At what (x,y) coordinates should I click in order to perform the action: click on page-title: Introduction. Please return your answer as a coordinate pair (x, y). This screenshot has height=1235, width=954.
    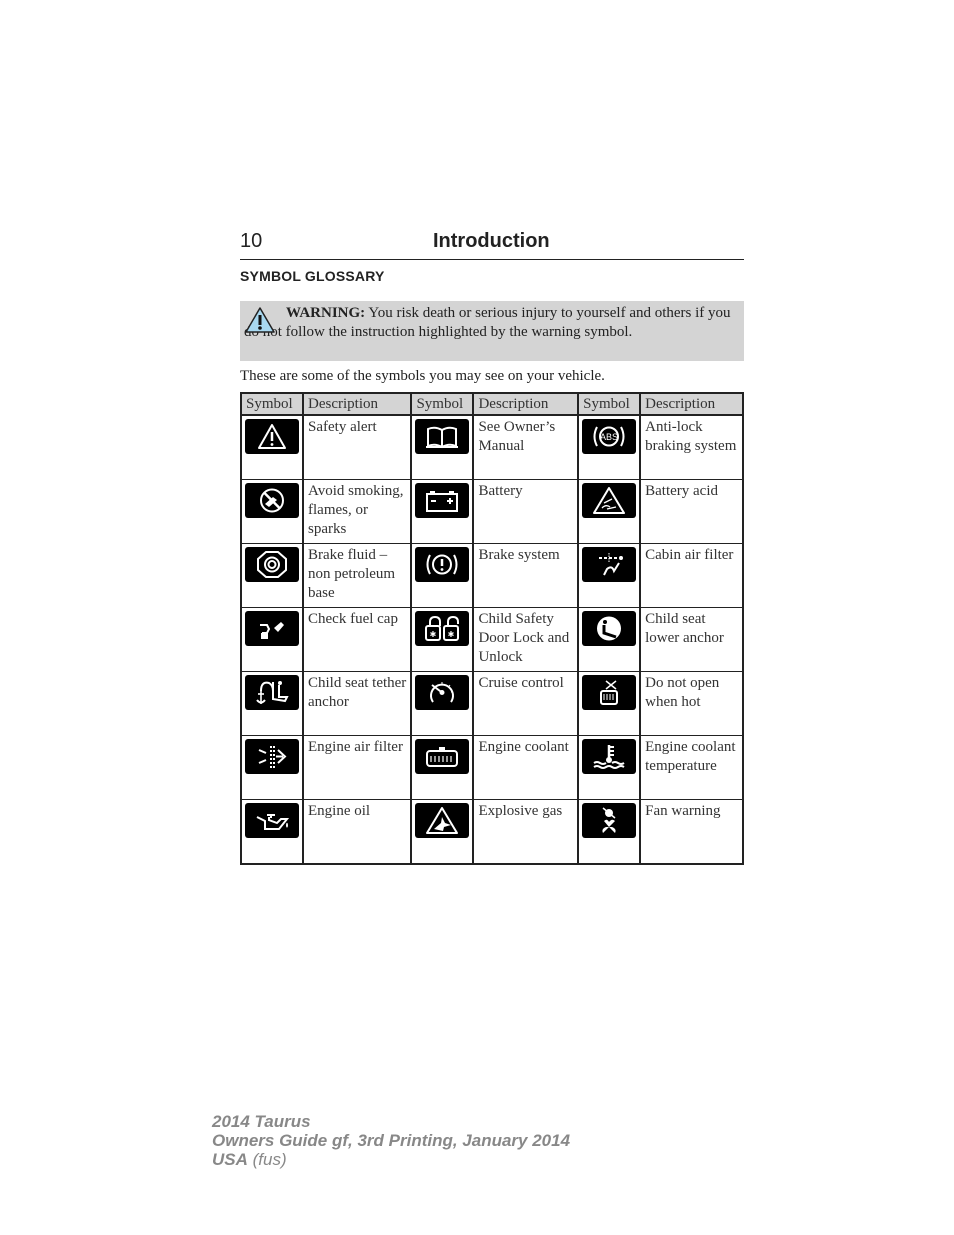
    Looking at the image, I should click on (491, 241).